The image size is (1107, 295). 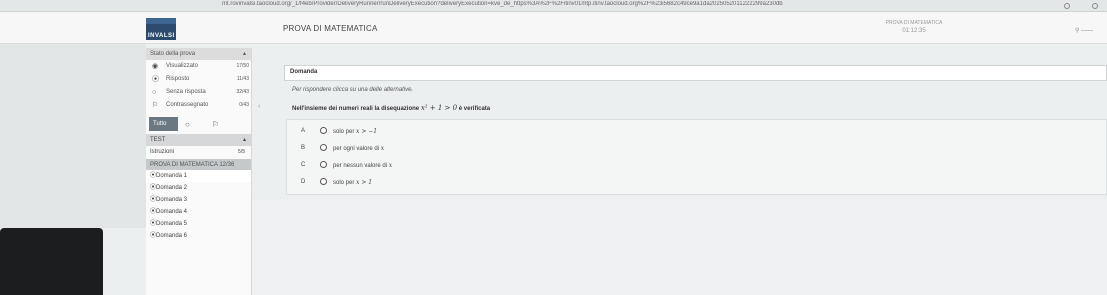 What do you see at coordinates (198, 164) in the screenshot?
I see `part-header: PROVA DI MATEMATICA 12/36` at bounding box center [198, 164].